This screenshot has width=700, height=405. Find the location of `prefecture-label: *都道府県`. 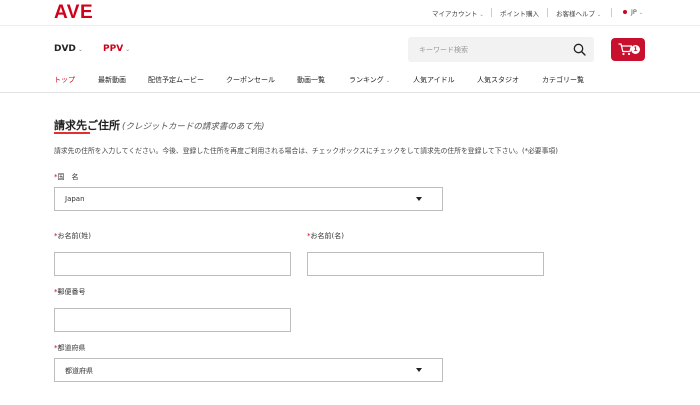

prefecture-label: *都道府県 is located at coordinates (70, 348).